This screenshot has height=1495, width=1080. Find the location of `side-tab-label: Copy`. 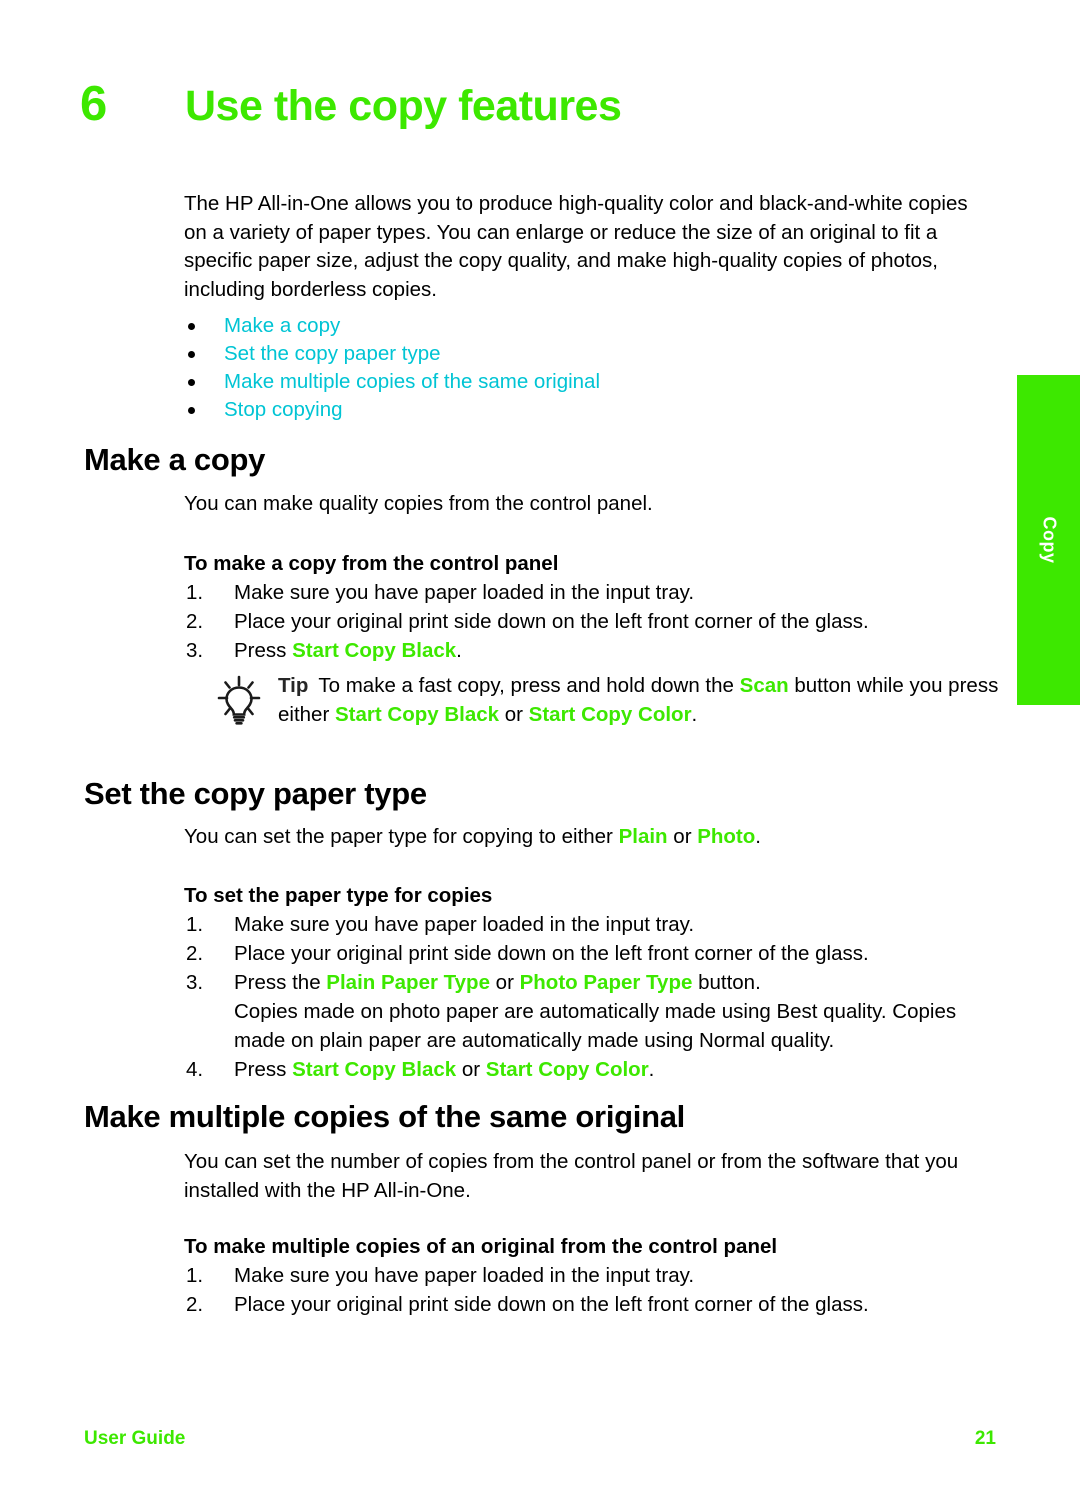

side-tab-label: Copy is located at coordinates (1049, 540).